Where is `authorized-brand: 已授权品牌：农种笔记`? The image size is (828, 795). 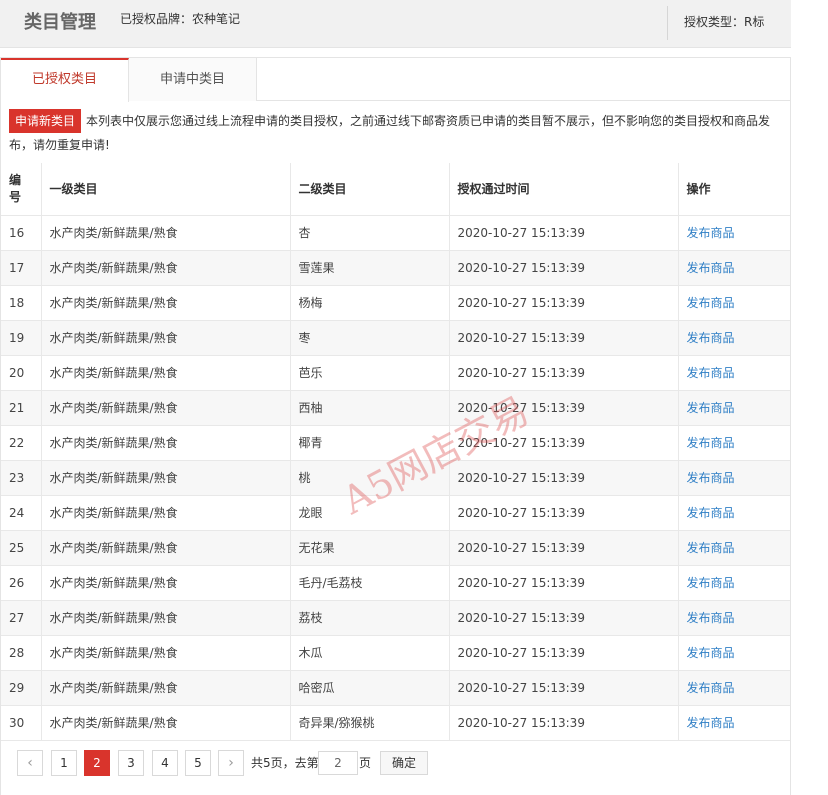 authorized-brand: 已授权品牌：农种笔记 is located at coordinates (180, 19).